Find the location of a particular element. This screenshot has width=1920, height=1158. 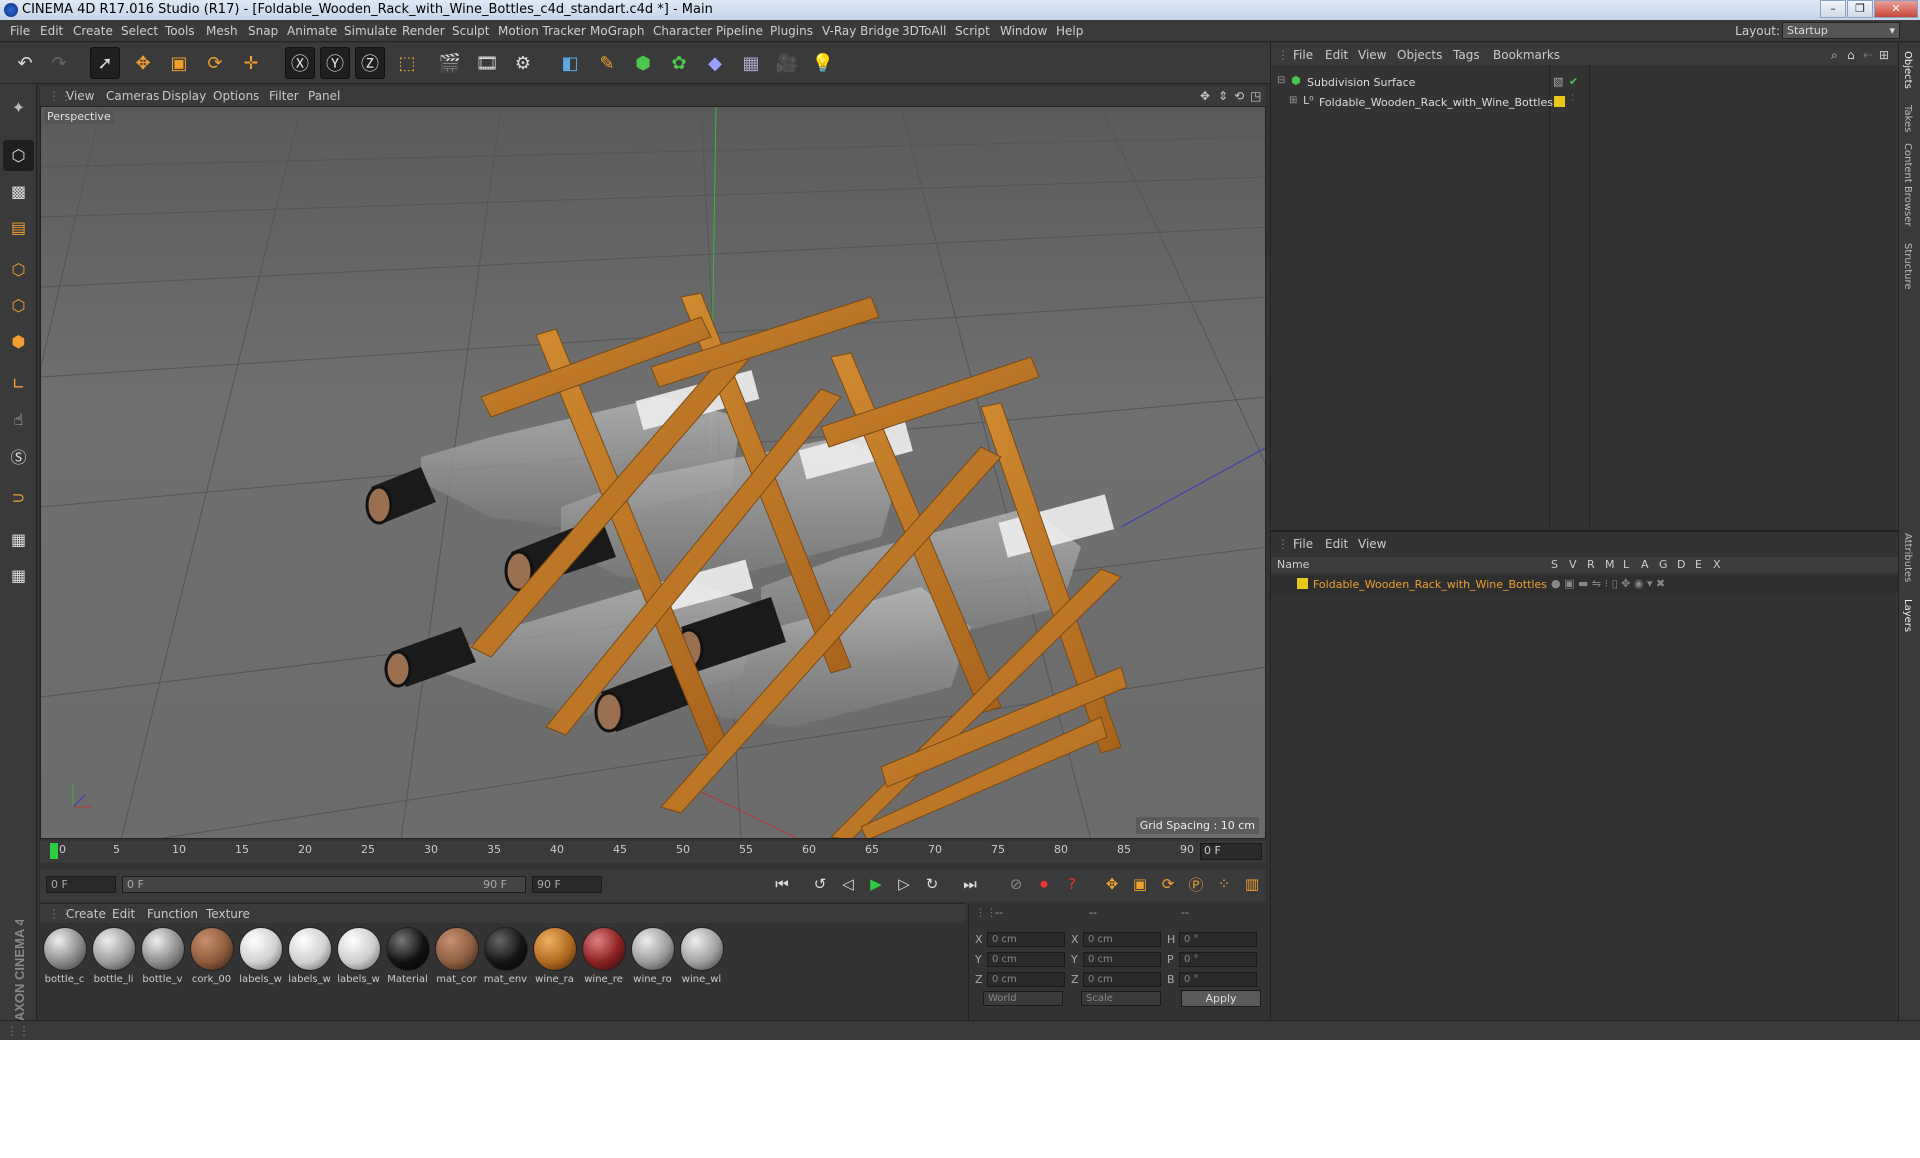

zoom-view-icon: ⇕ is located at coordinates (1223, 96).